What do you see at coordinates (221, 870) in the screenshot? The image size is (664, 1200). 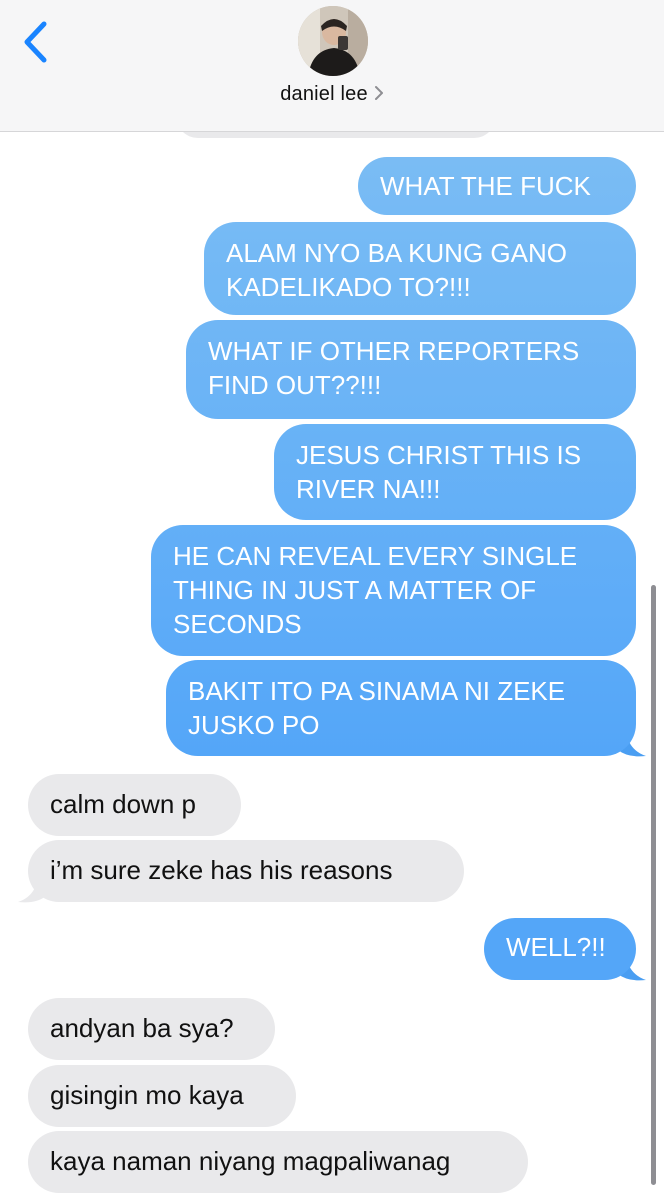 I see `message-text: i’m sure zeke has his reasons` at bounding box center [221, 870].